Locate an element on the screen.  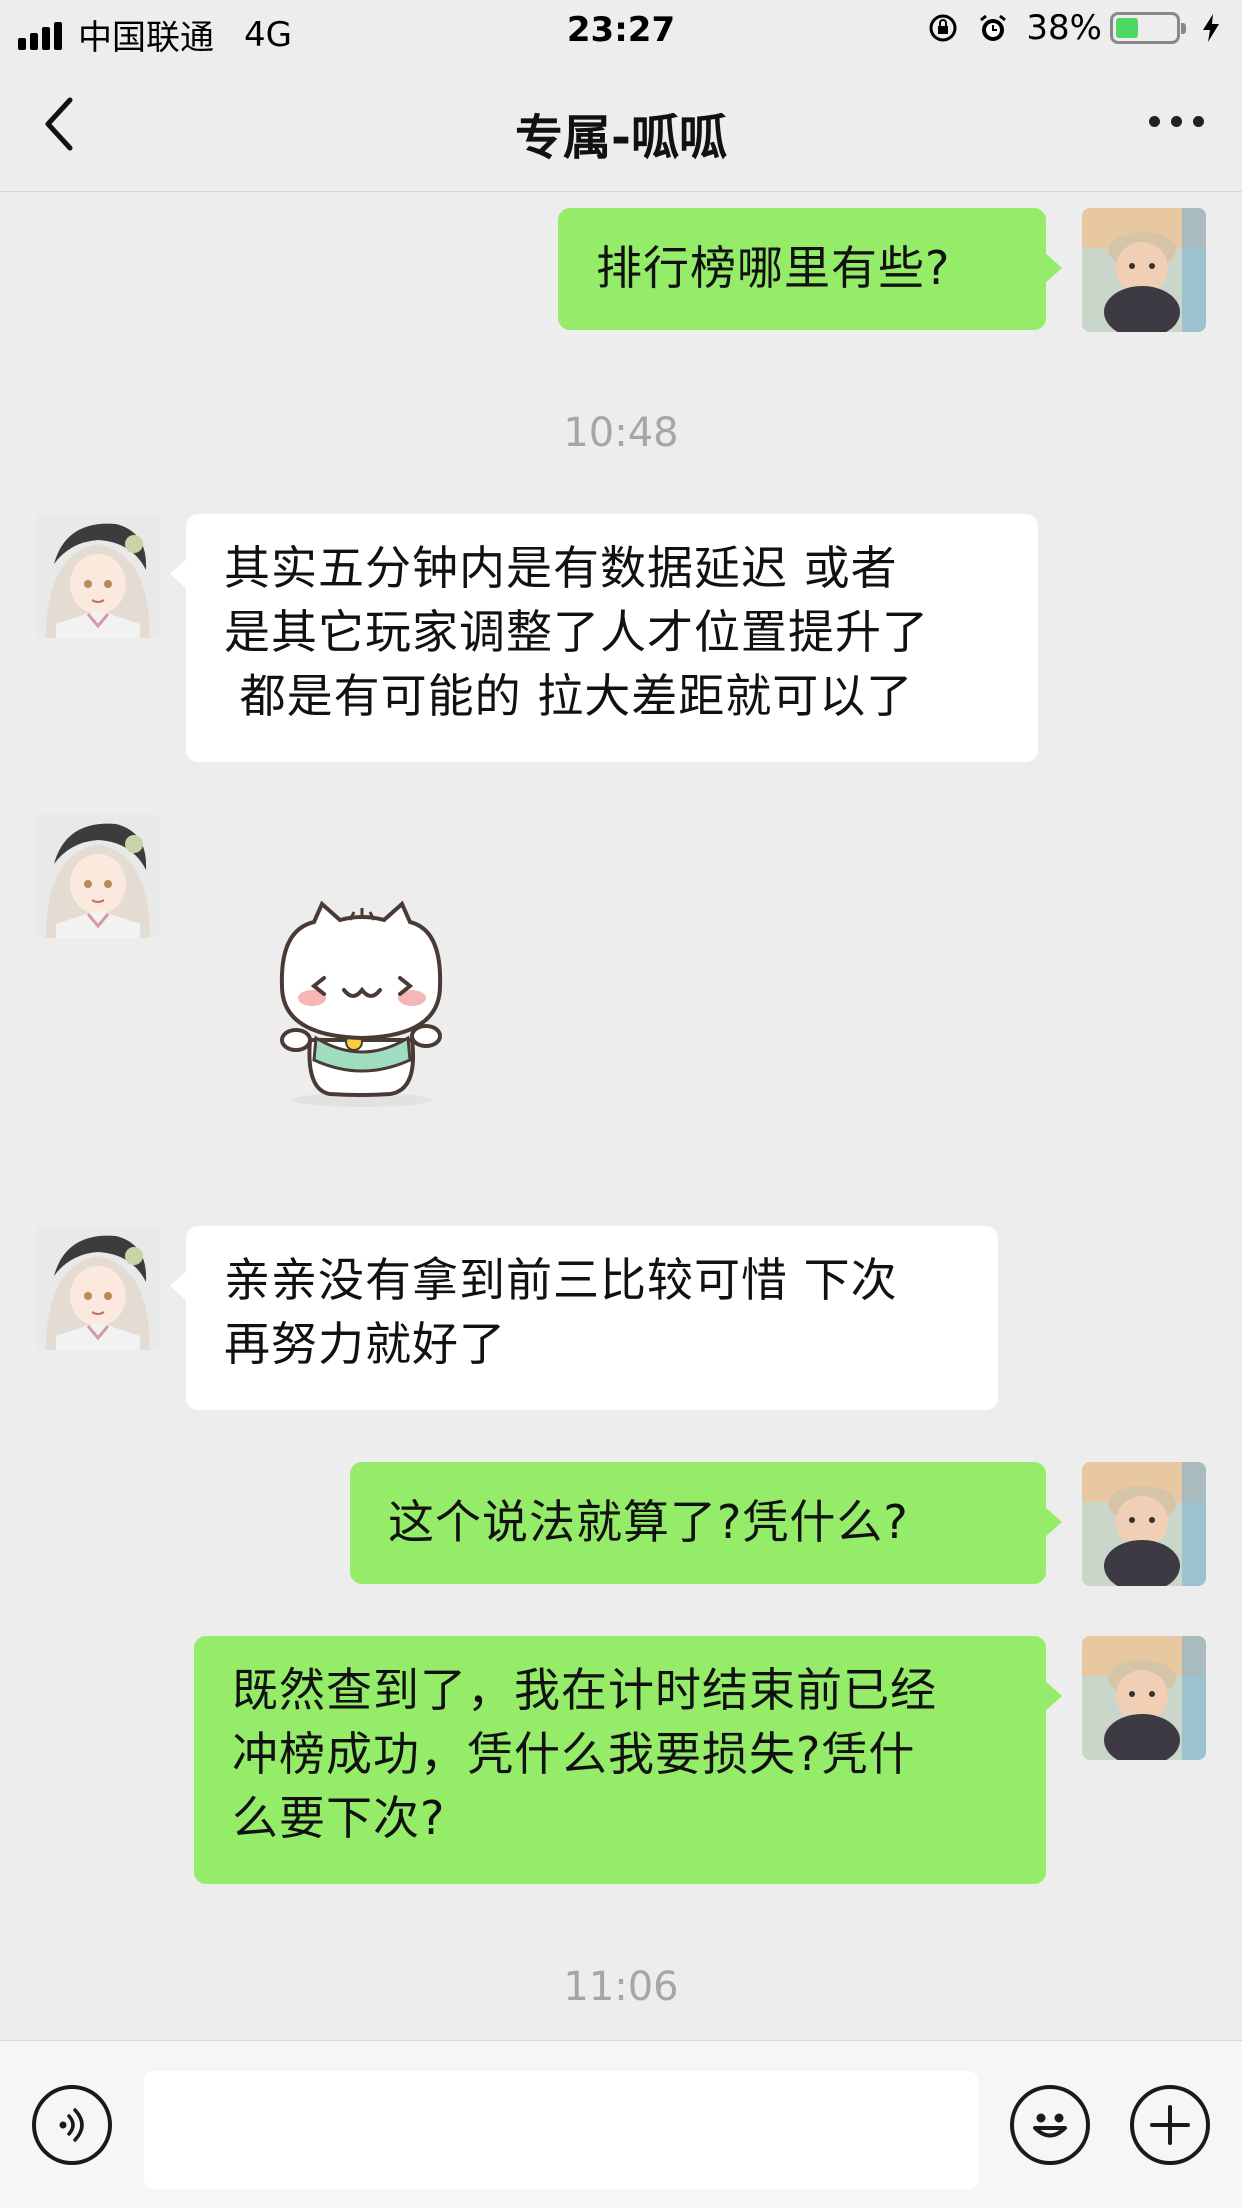
message-input is located at coordinates (561, 2130).